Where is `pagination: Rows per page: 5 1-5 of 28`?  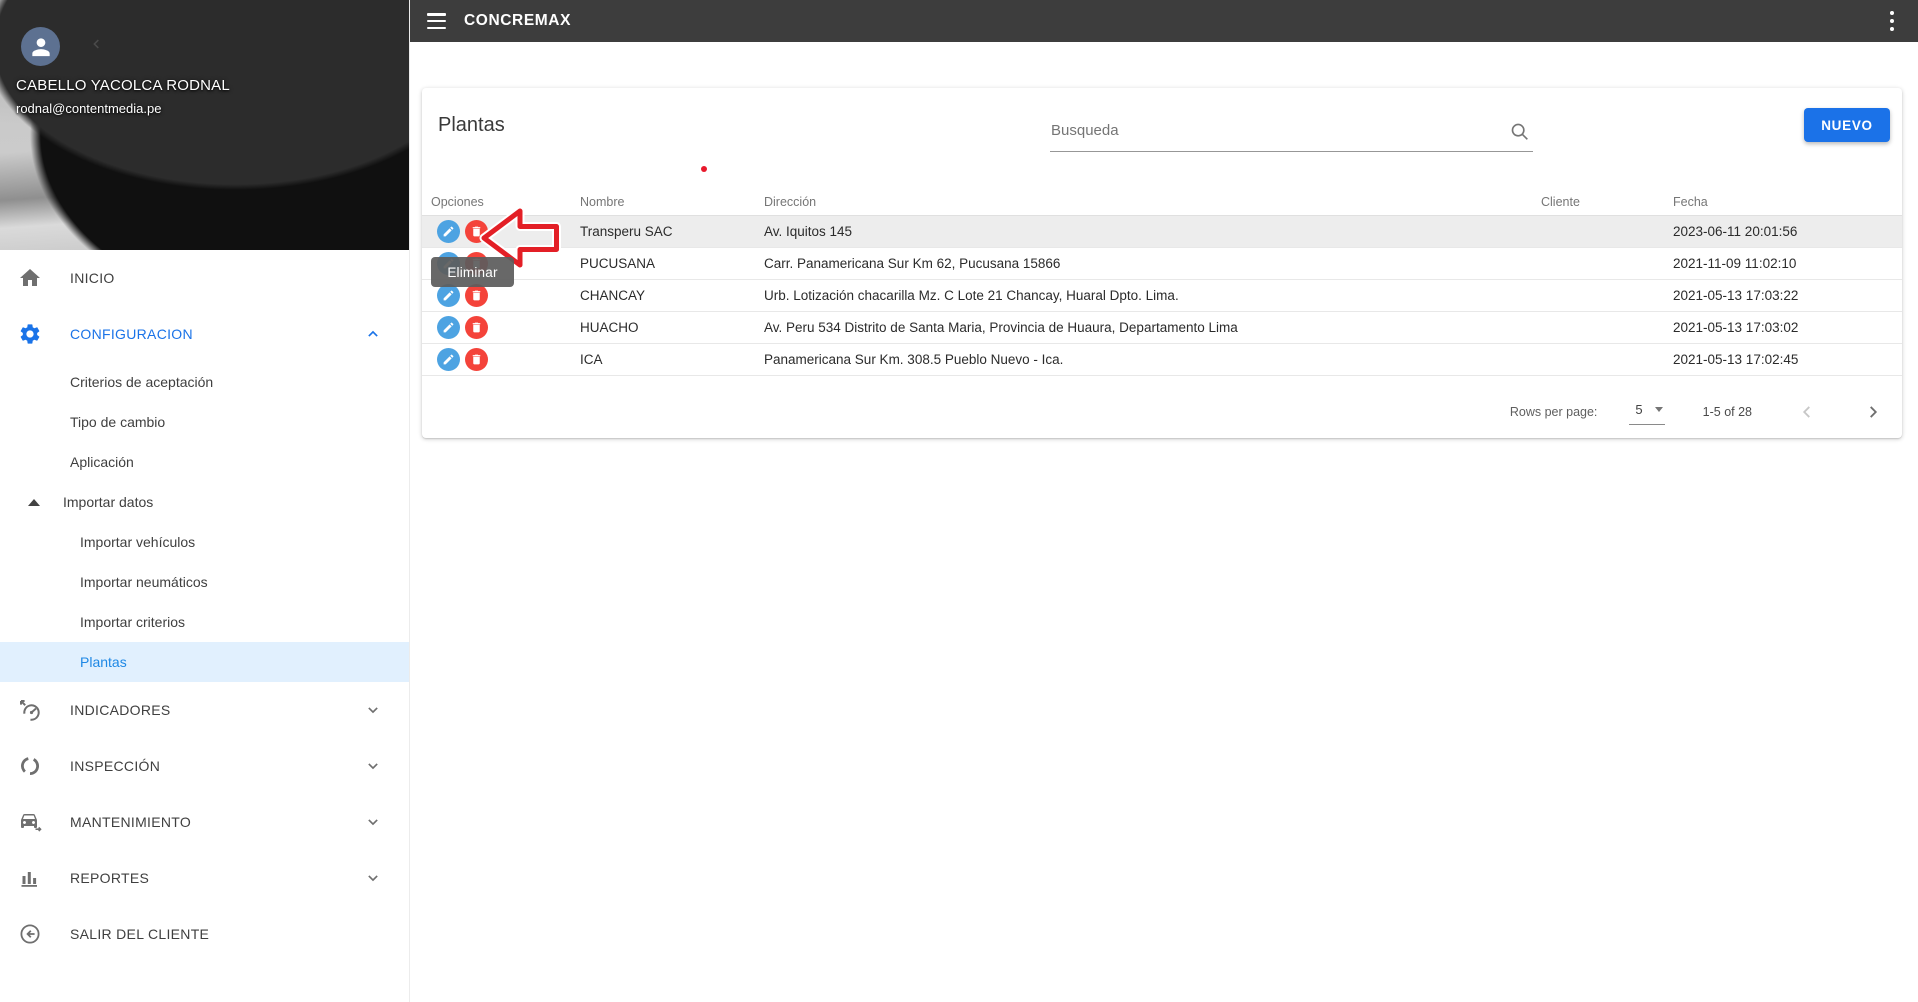
pagination: Rows per page: 5 1-5 of 28 is located at coordinates (1162, 407).